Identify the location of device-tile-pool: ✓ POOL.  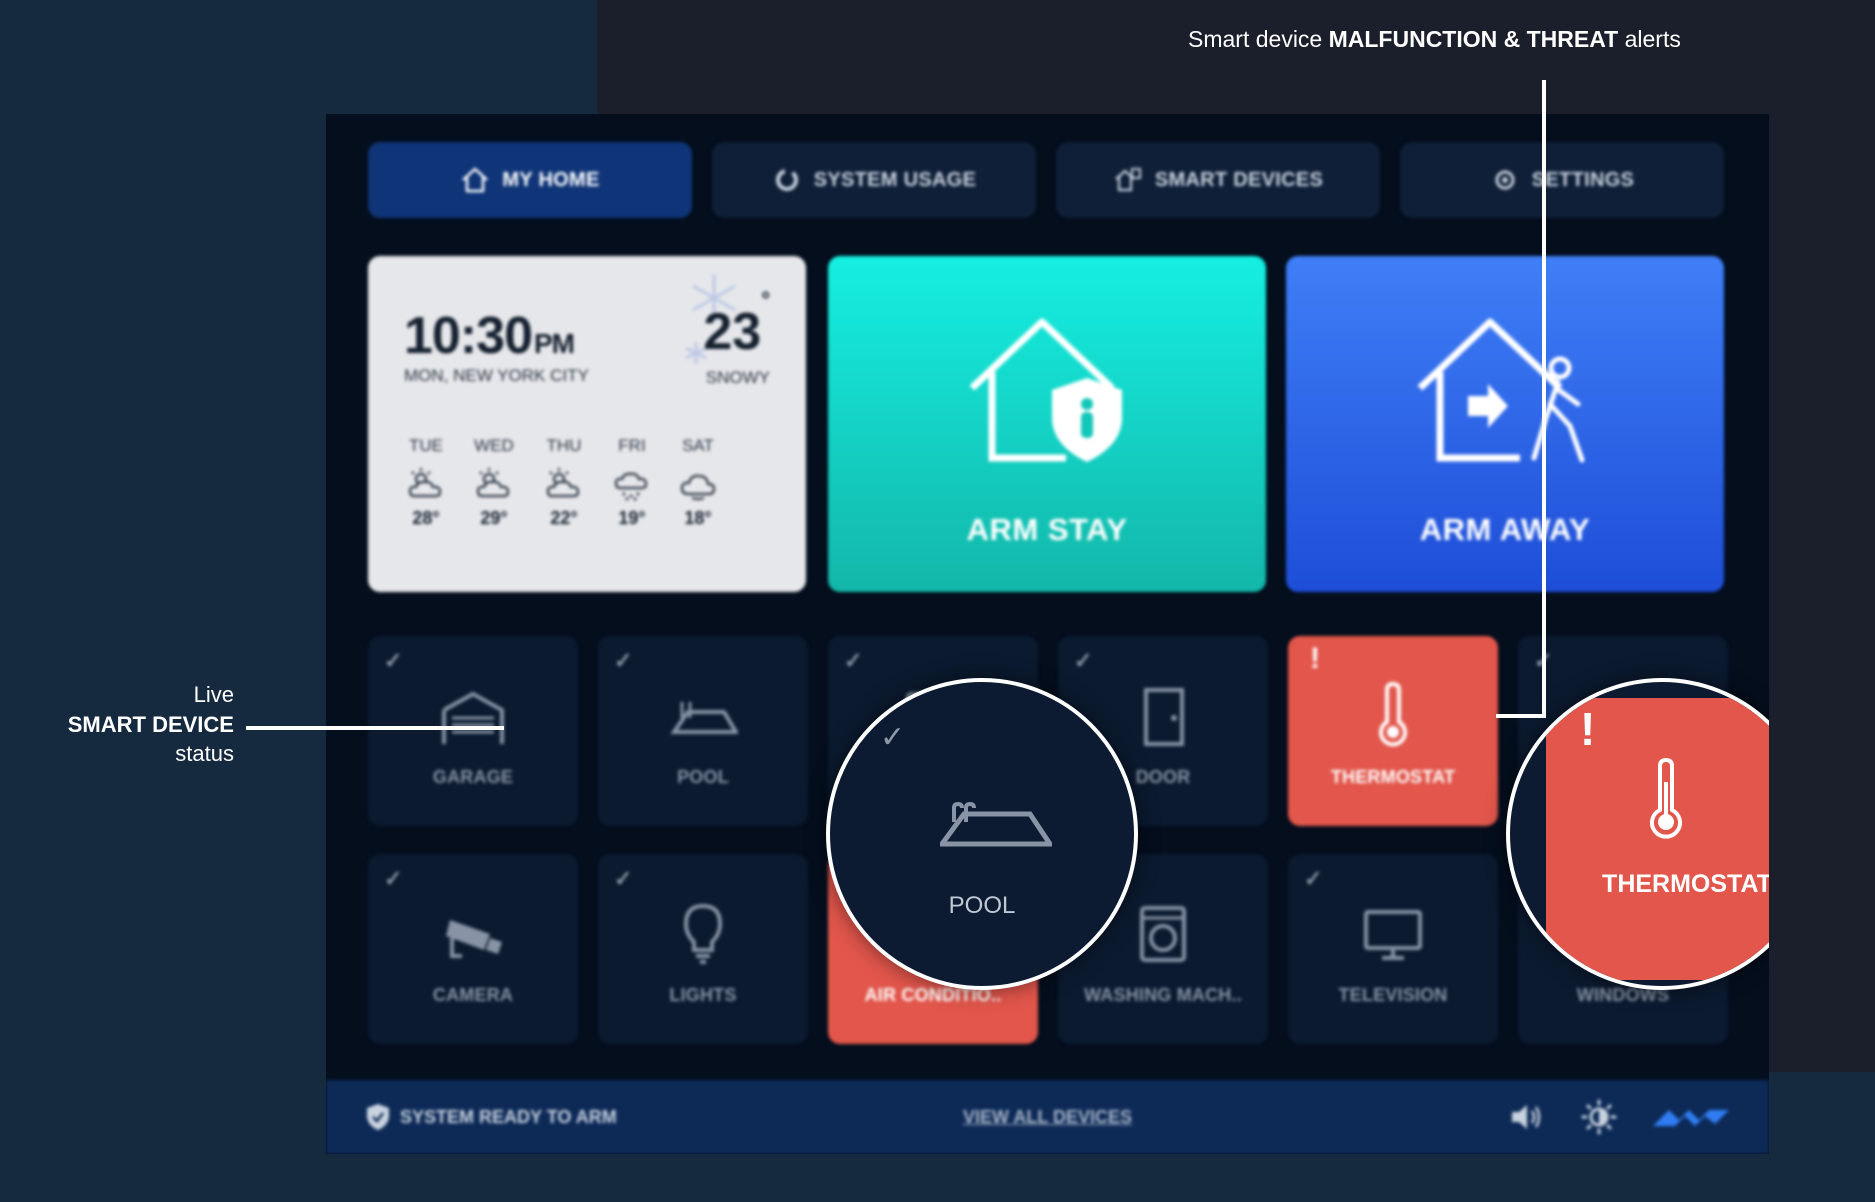
(703, 731).